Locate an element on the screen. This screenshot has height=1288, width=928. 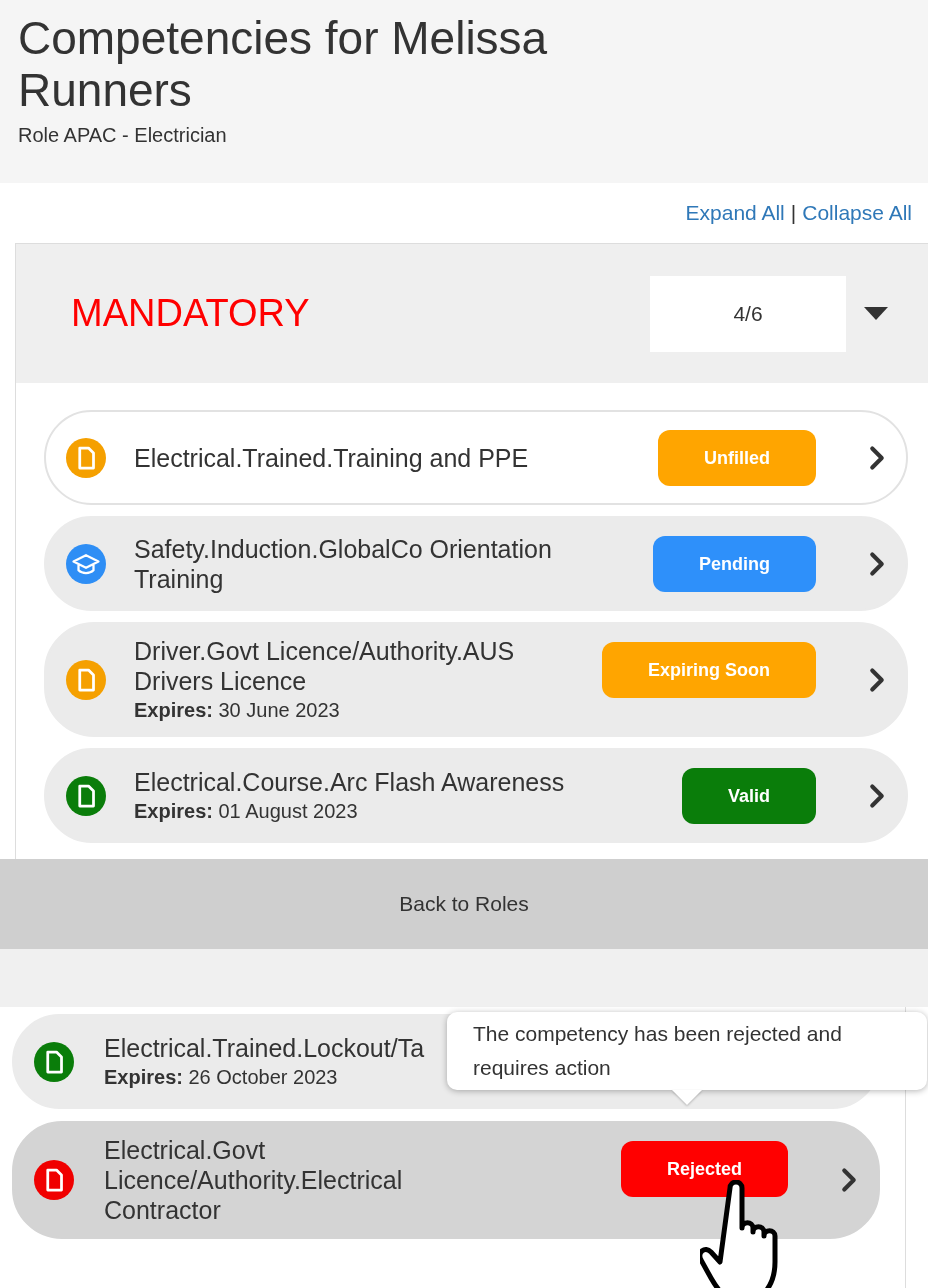
competency-row: Electrical.Course.Arc Flash Awareness Expires: 01 August 2023 Valid is located at coordinates (476, 795).